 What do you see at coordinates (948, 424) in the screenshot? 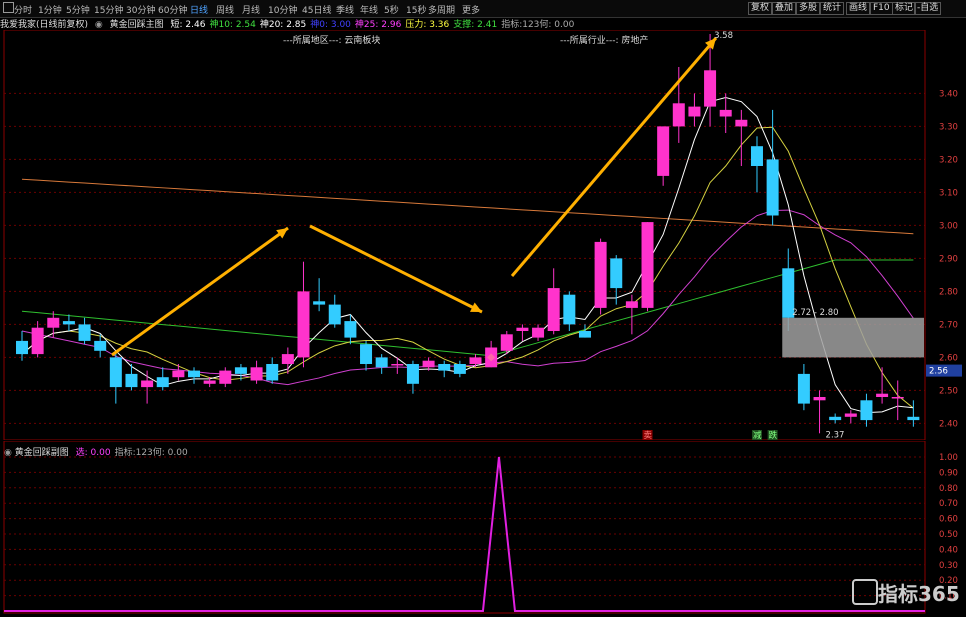
I see `y-tick-label: 2.40` at bounding box center [948, 424].